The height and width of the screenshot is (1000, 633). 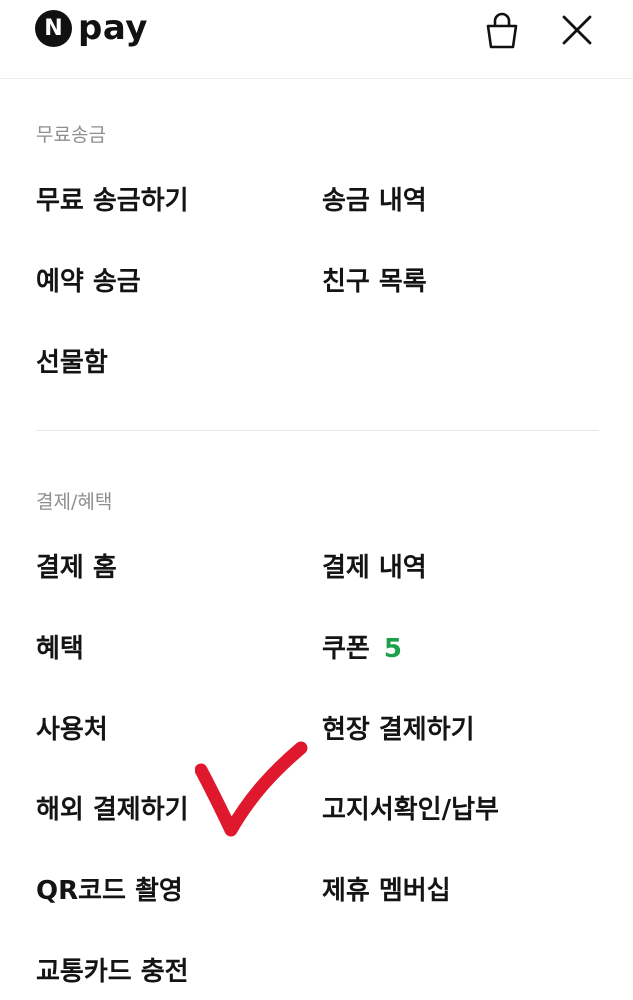 I want to click on menu-free-transfer: 무료 송금하기, so click(x=112, y=198).